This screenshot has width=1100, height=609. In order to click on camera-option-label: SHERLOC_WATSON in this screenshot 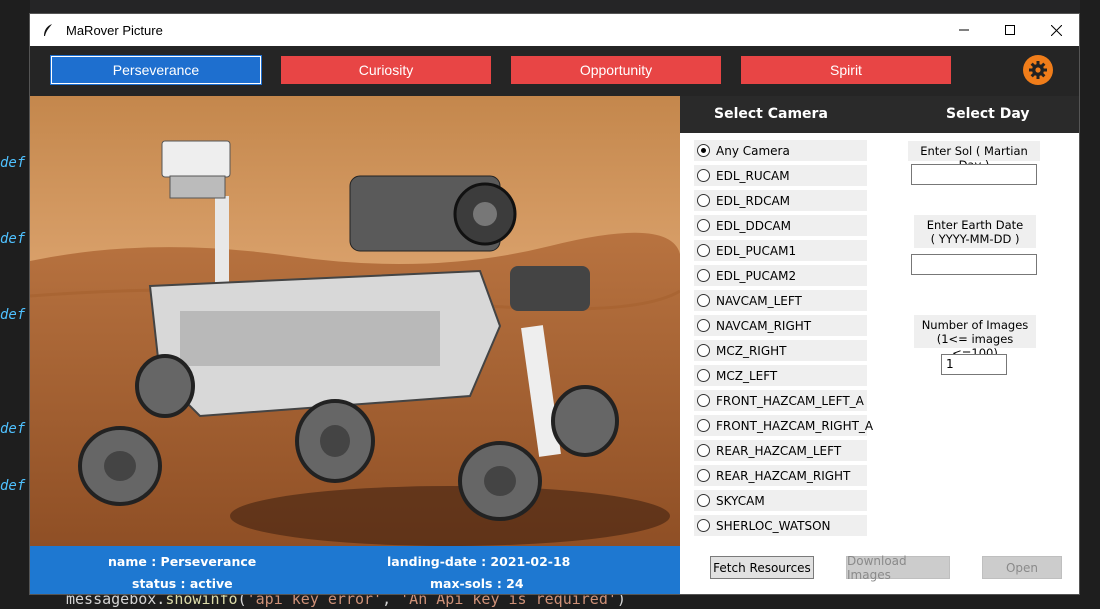, I will do `click(773, 525)`.